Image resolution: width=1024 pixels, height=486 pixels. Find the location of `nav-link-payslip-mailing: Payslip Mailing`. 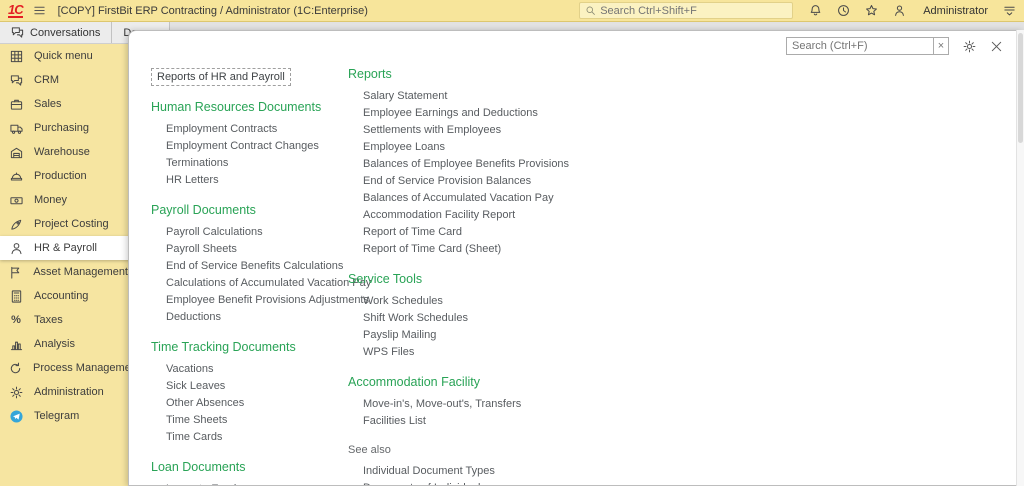

nav-link-payslip-mailing: Payslip Mailing is located at coordinates (493, 335).